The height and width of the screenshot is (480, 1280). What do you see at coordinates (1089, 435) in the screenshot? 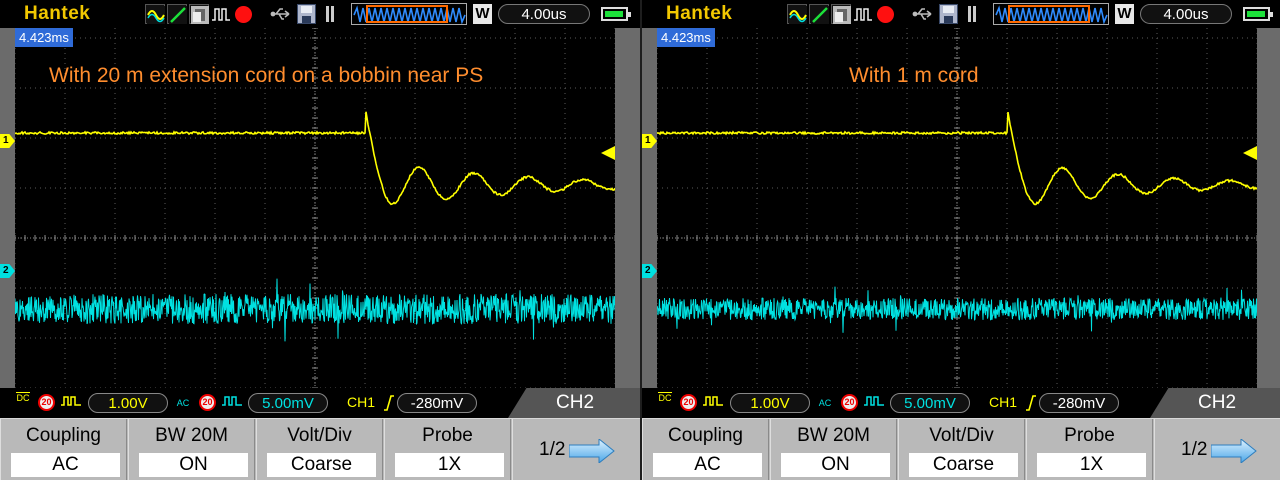
I see `softkey-title: Probe` at bounding box center [1089, 435].